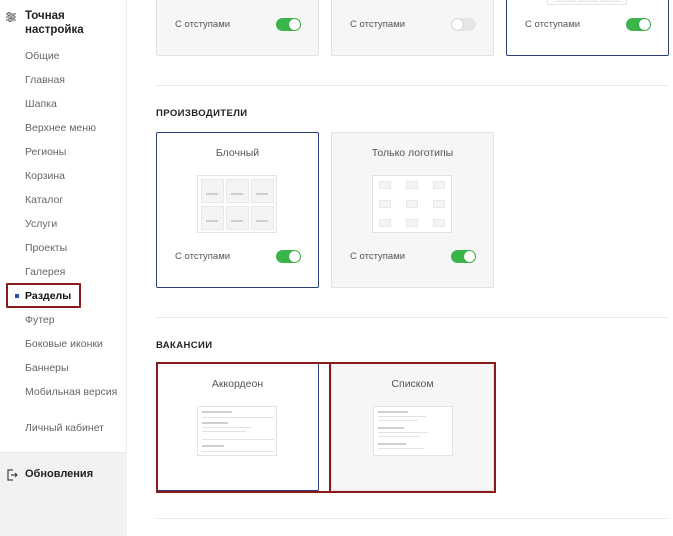 The image size is (673, 536). What do you see at coordinates (73, 80) in the screenshot?
I see `sidebar-item-main: Главная` at bounding box center [73, 80].